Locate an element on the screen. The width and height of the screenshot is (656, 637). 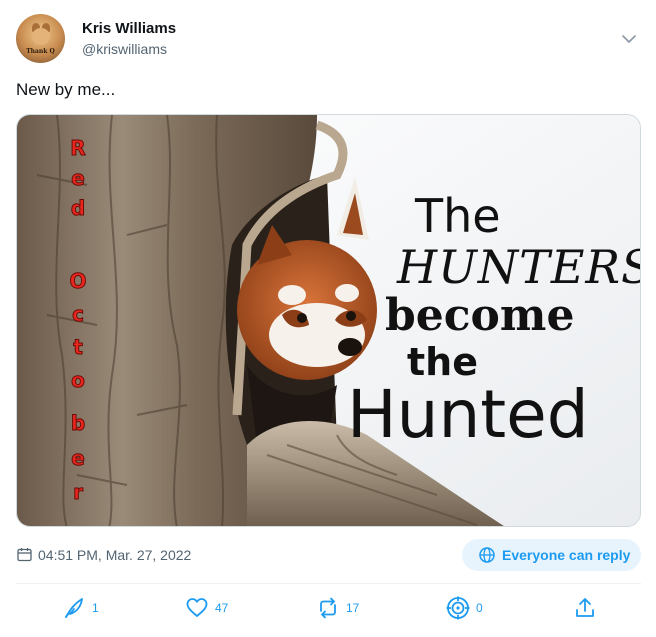
globe-icon is located at coordinates (487, 555).